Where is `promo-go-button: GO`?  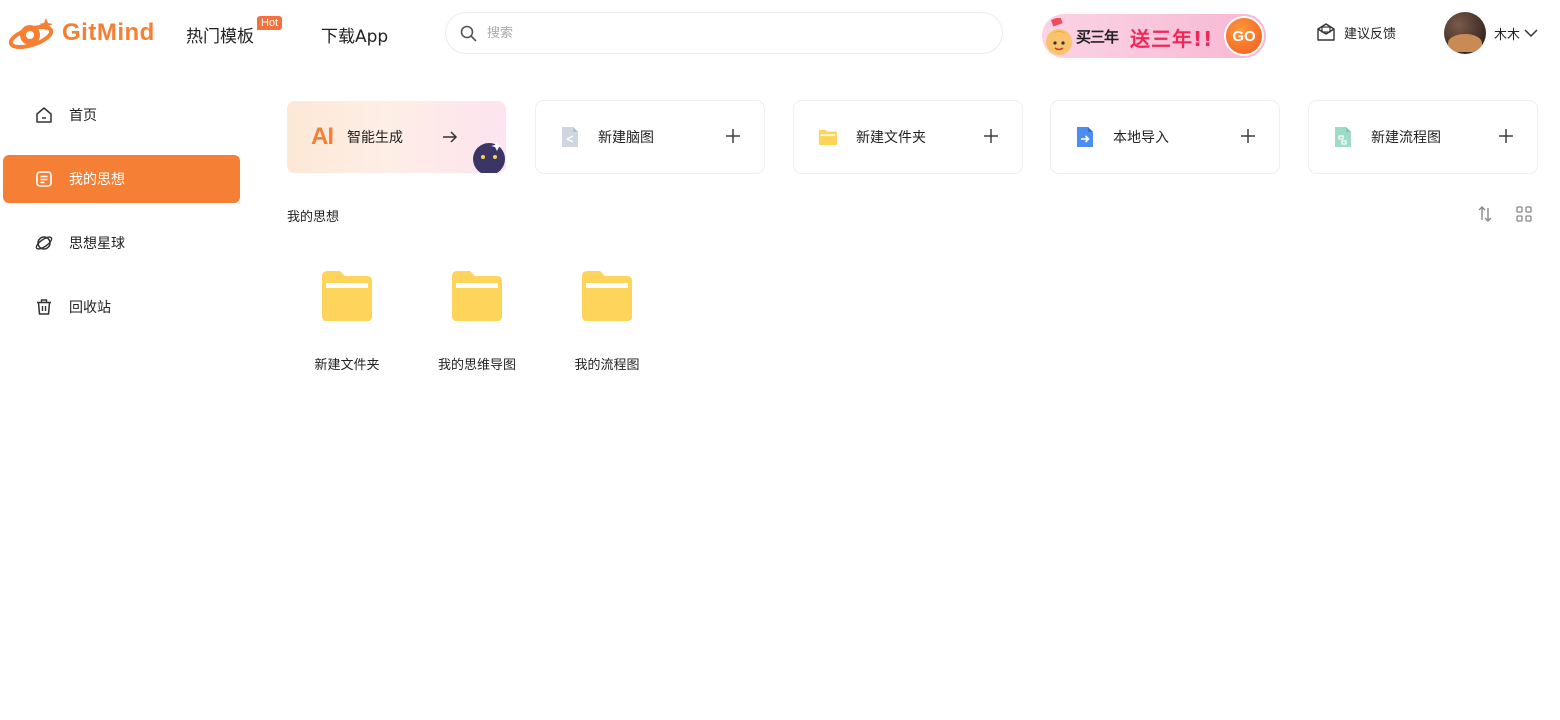
promo-go-button: GO is located at coordinates (1244, 36).